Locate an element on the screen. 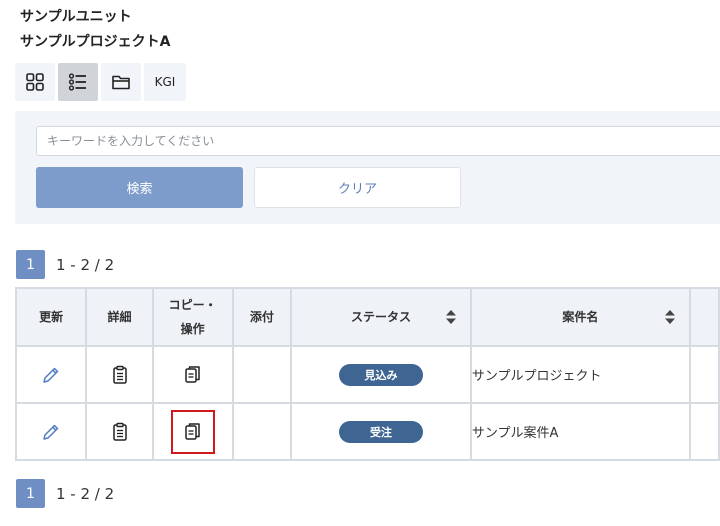  header-detail: 詳細 is located at coordinates (119, 317).